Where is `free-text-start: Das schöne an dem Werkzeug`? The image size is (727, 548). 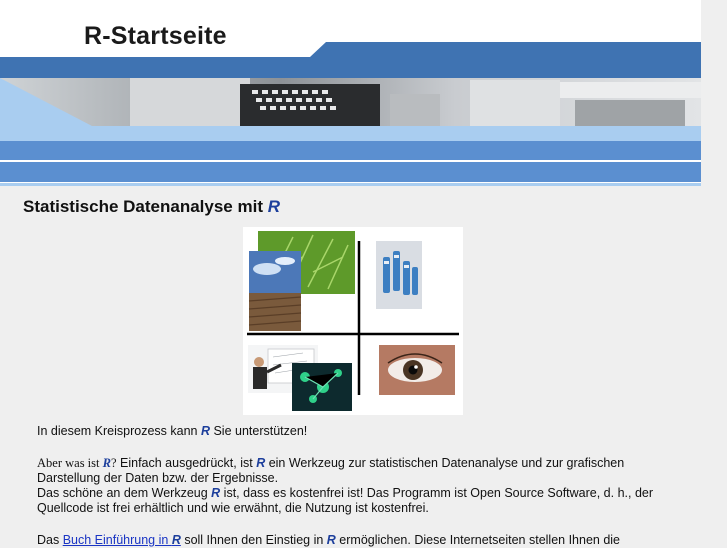
free-text-start: Das schöne an dem Werkzeug is located at coordinates (124, 493).